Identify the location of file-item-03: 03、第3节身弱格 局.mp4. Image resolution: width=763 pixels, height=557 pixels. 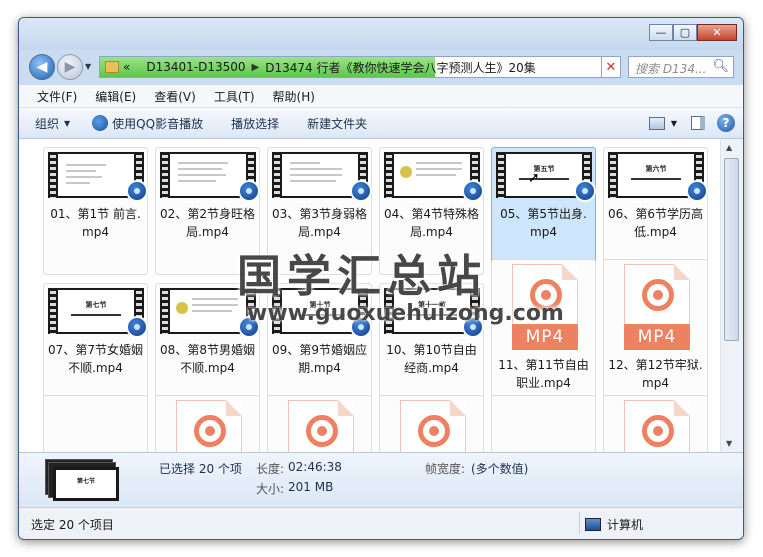
(319, 211).